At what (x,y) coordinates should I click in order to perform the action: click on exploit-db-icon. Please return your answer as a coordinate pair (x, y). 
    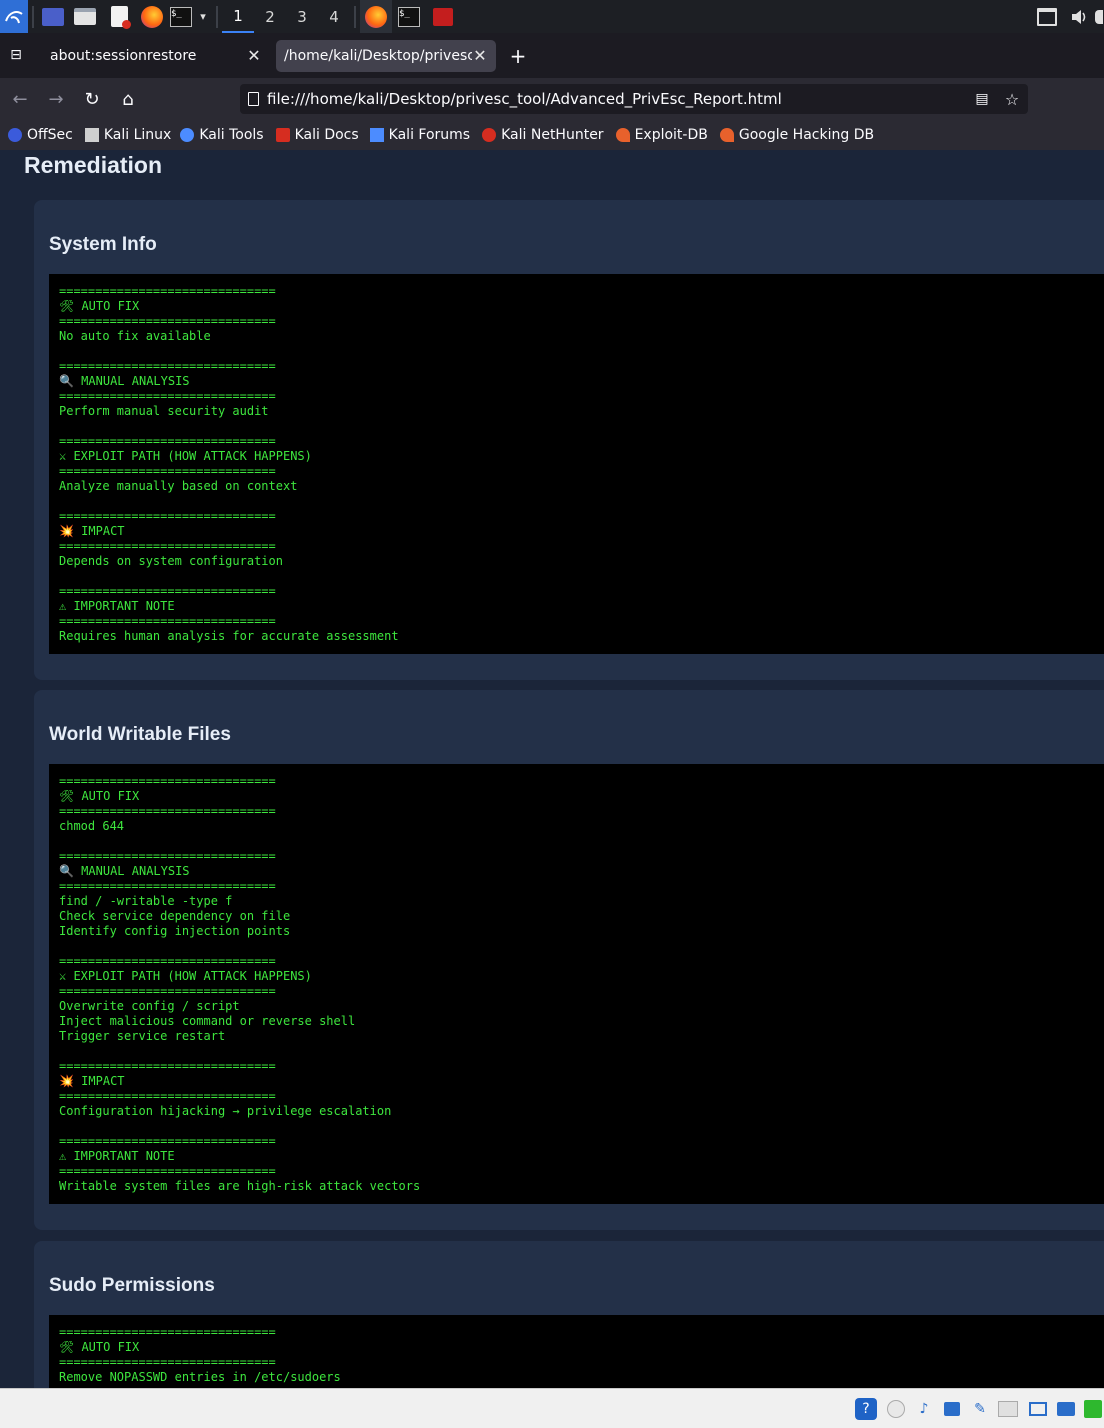
    Looking at the image, I should click on (622, 135).